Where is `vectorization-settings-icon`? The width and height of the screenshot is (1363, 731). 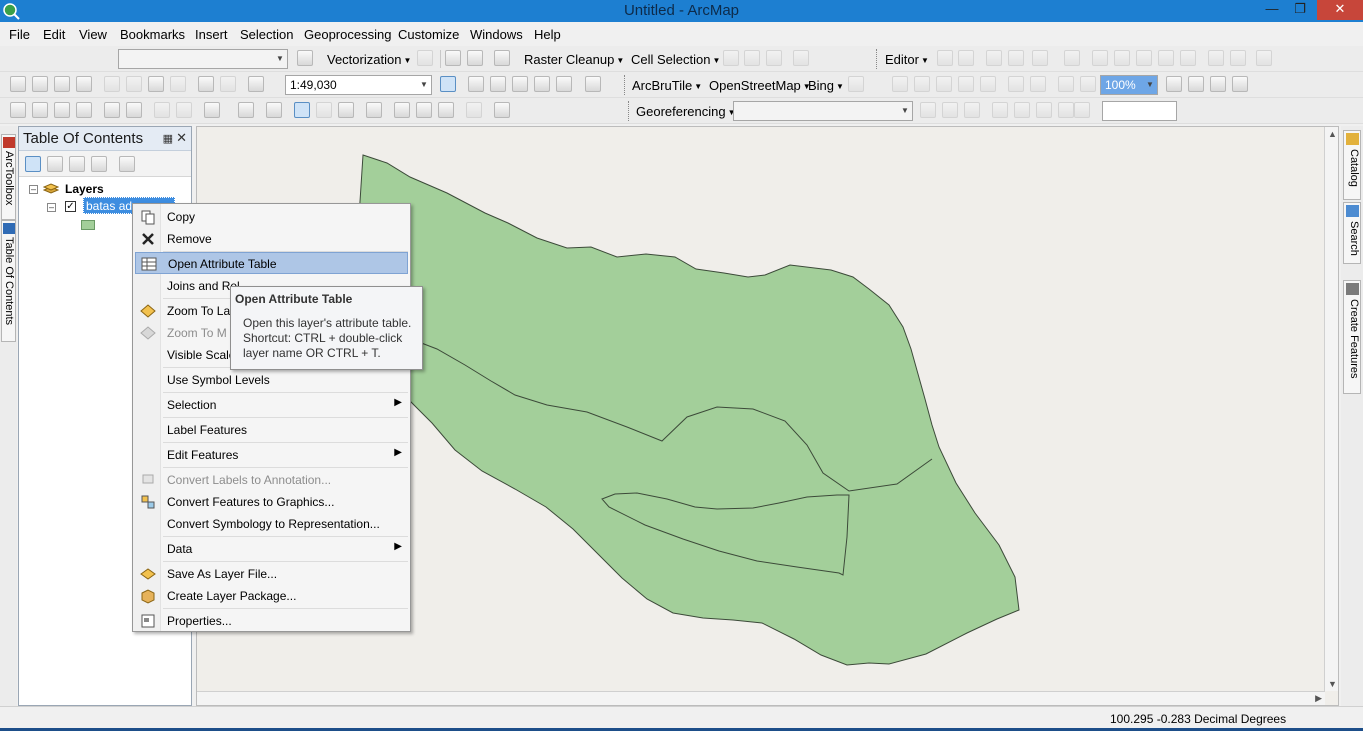
vectorization-settings-icon is located at coordinates (305, 58).